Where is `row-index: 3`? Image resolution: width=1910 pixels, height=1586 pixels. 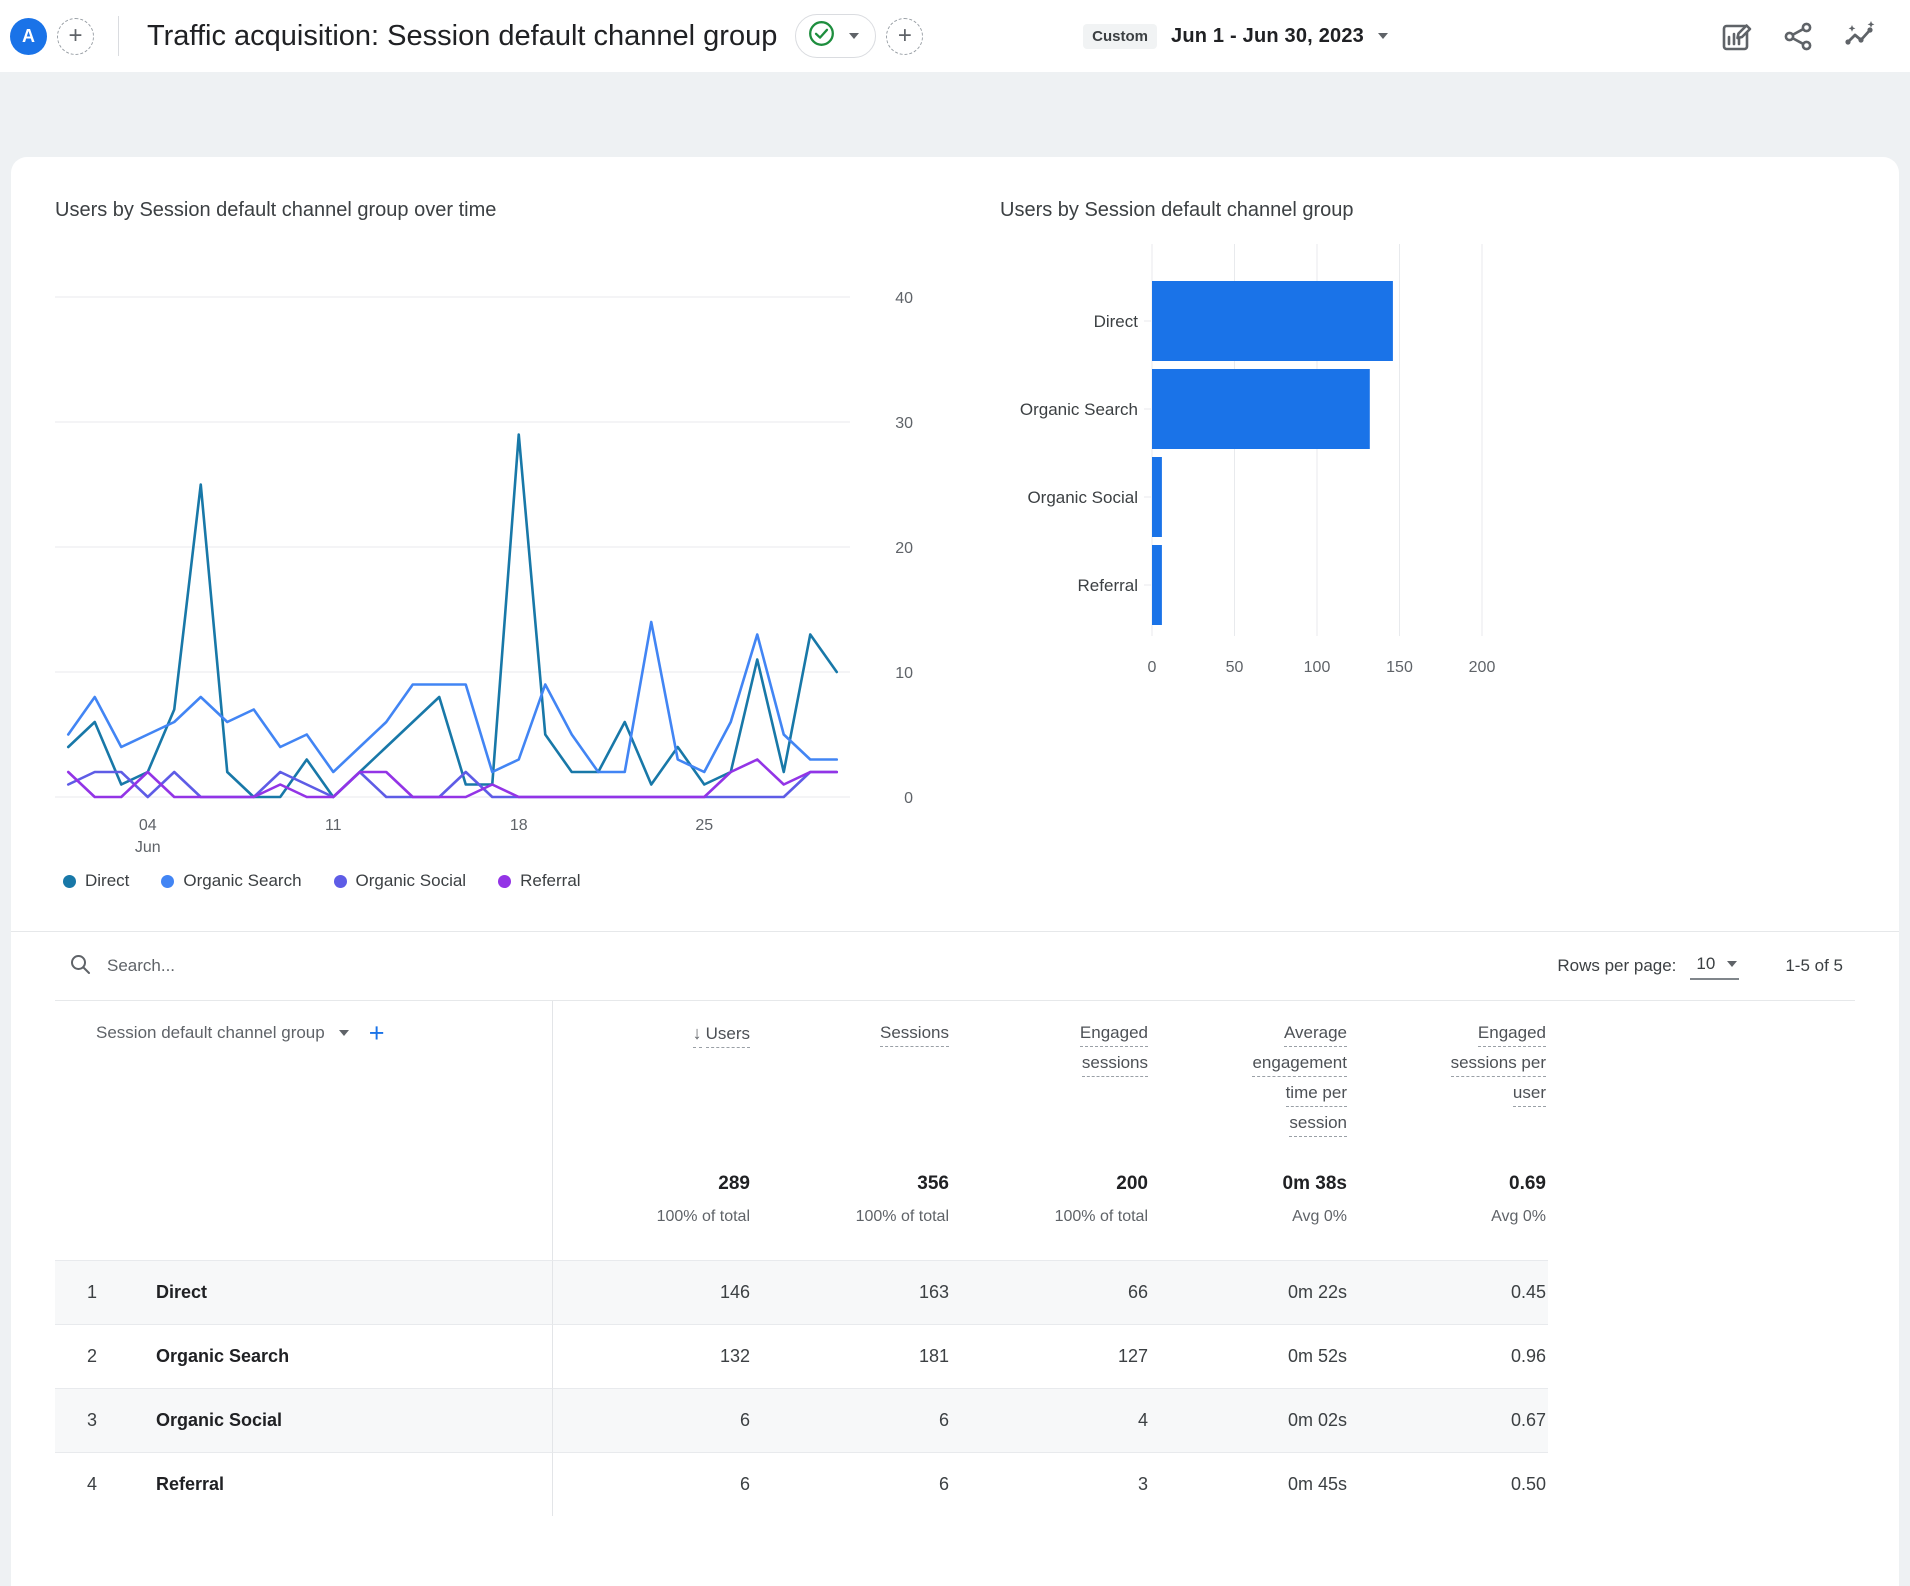 row-index: 3 is located at coordinates (85, 1420).